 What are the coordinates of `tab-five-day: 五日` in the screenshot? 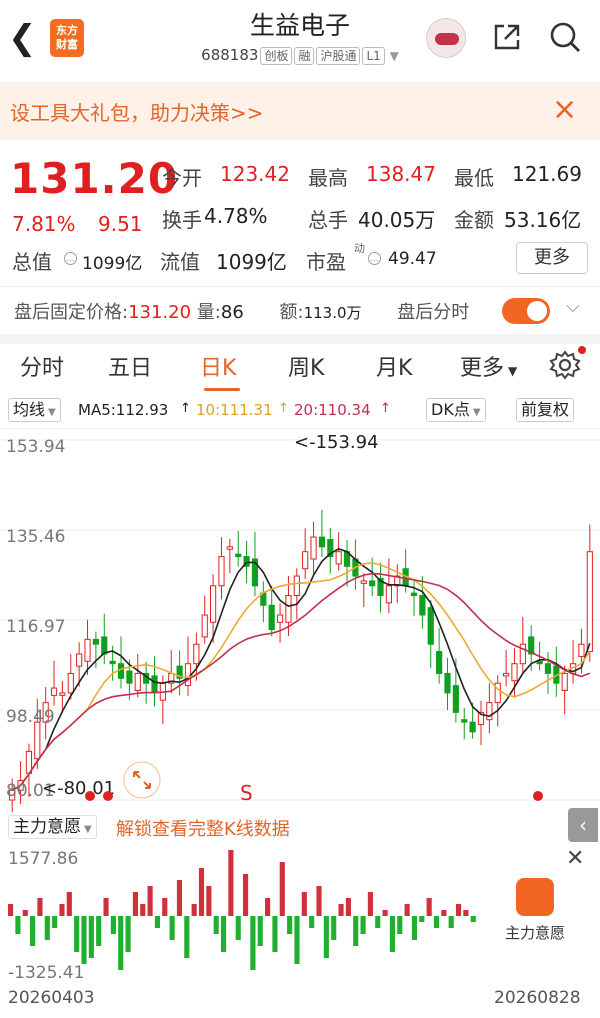 It's located at (130, 366).